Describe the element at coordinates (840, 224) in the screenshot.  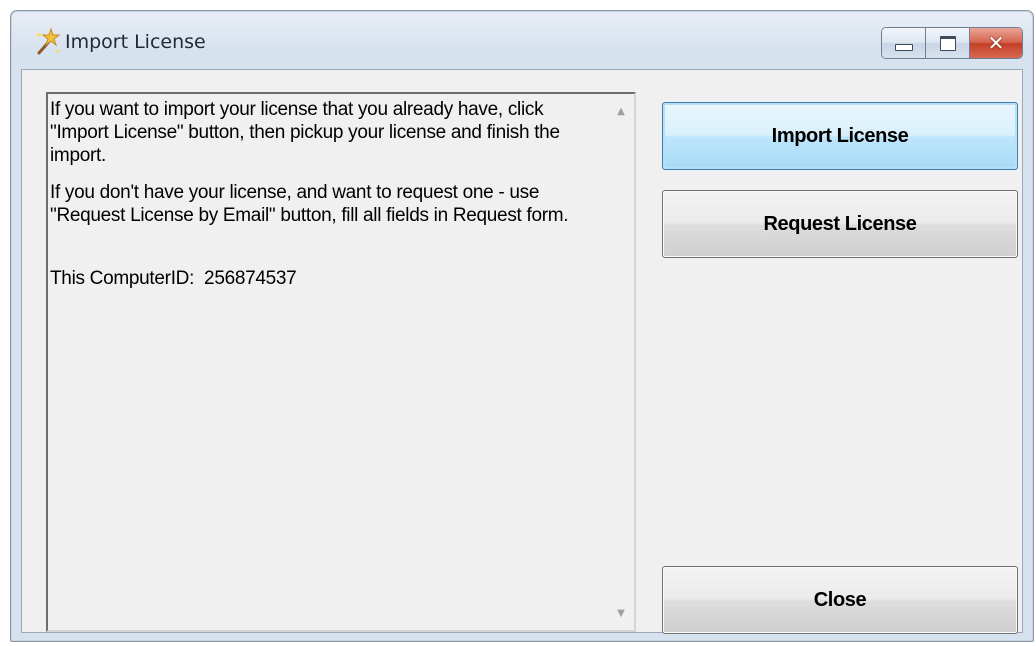
I see `request-license-button: Request License` at that location.